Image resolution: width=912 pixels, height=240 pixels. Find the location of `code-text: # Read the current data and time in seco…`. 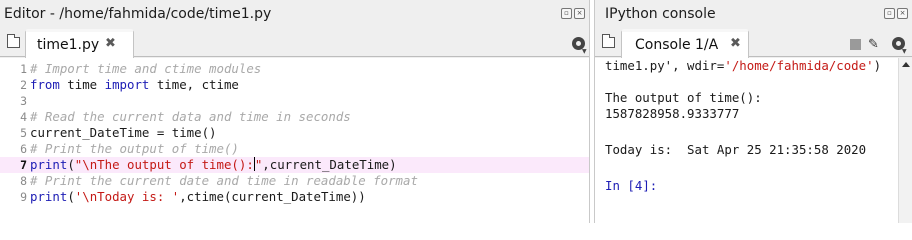

code-text: # Read the current data and time in seco… is located at coordinates (190, 117).